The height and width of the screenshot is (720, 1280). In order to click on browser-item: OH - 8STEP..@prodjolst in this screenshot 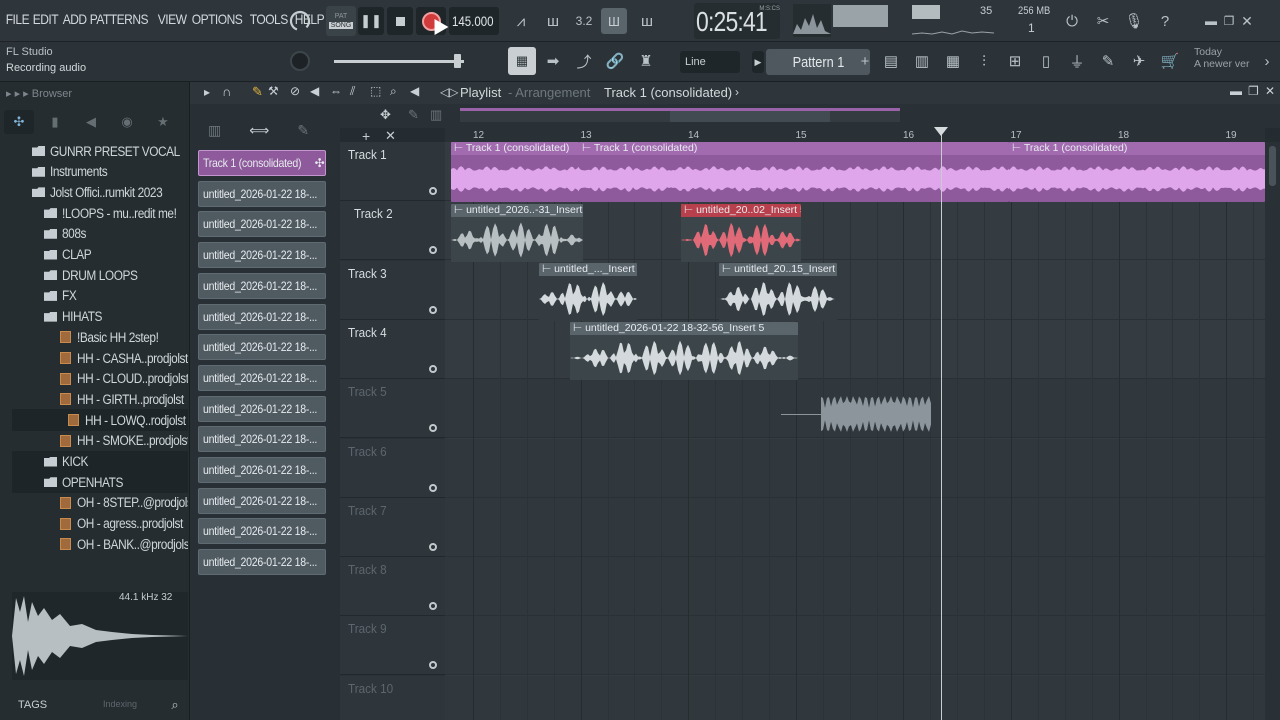, I will do `click(100, 503)`.